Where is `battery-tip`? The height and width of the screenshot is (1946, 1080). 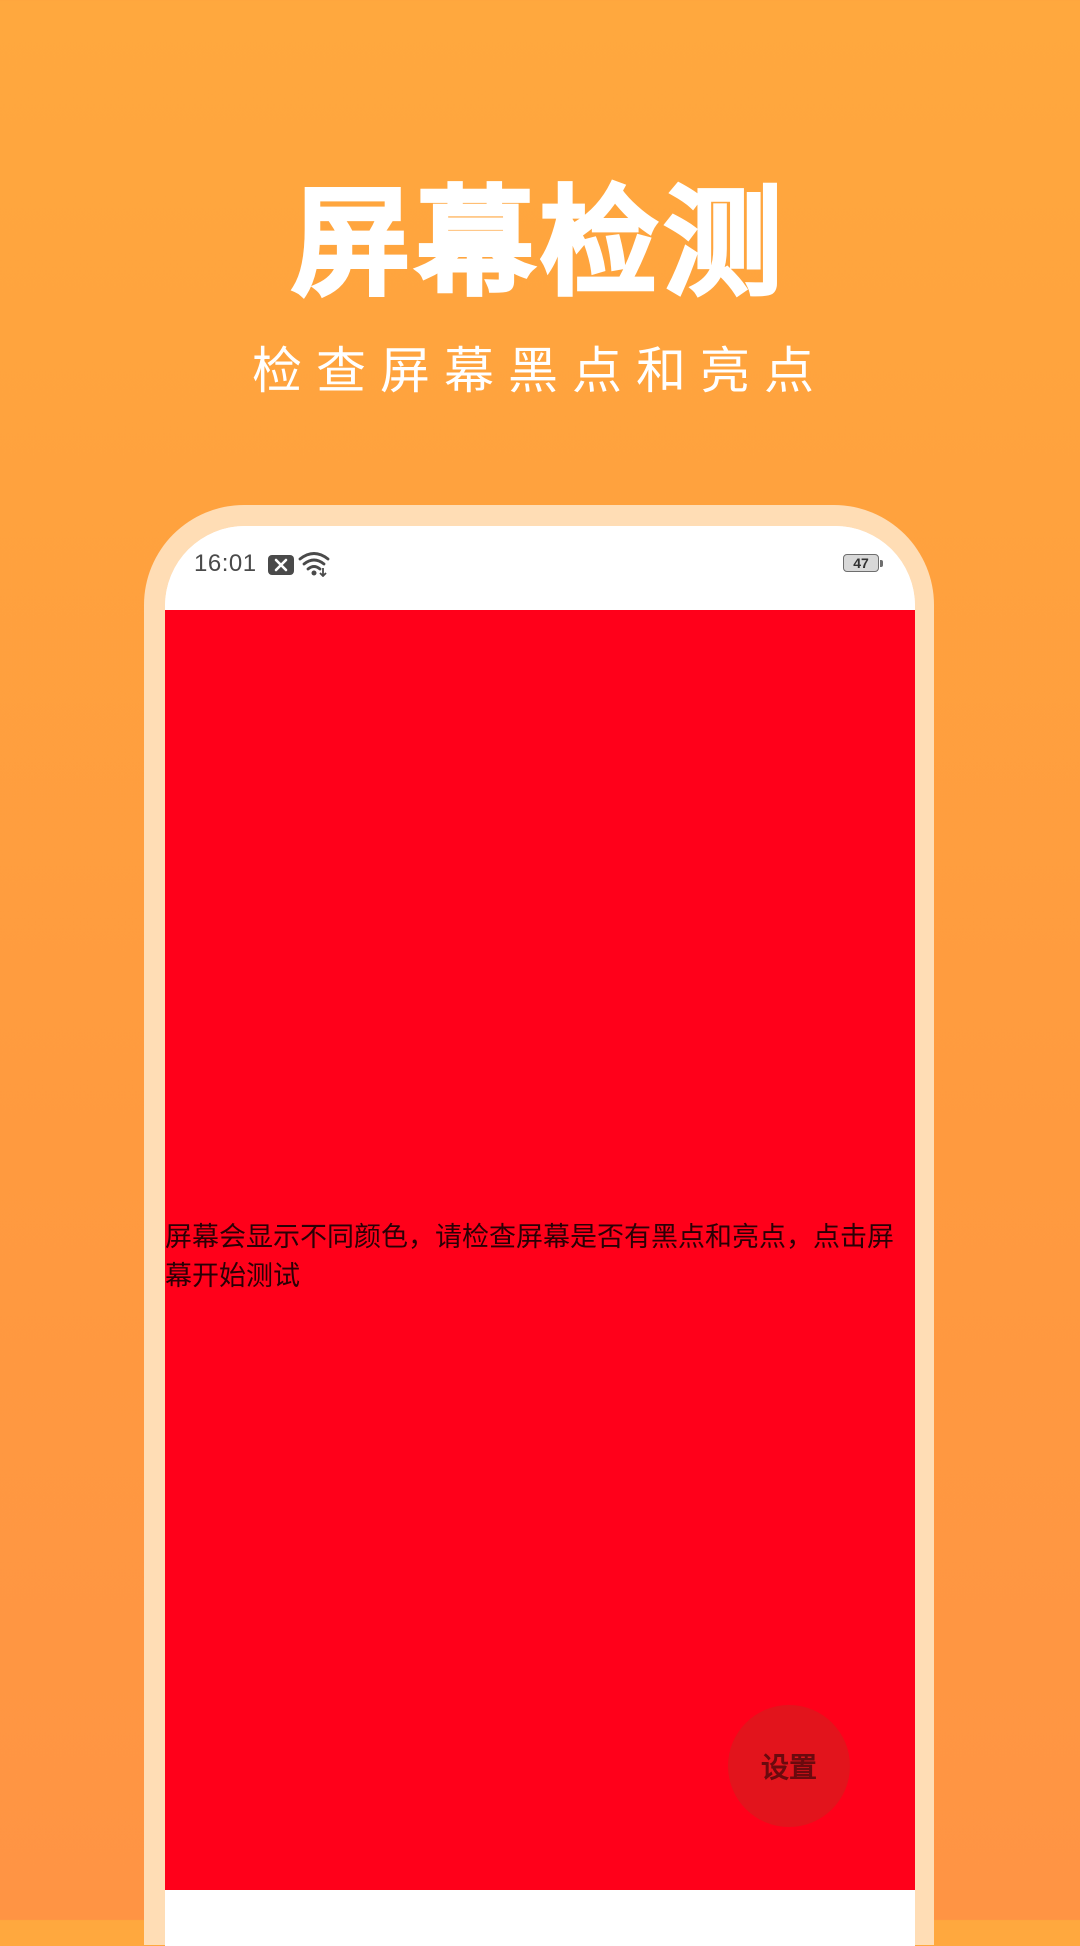
battery-tip is located at coordinates (881, 563).